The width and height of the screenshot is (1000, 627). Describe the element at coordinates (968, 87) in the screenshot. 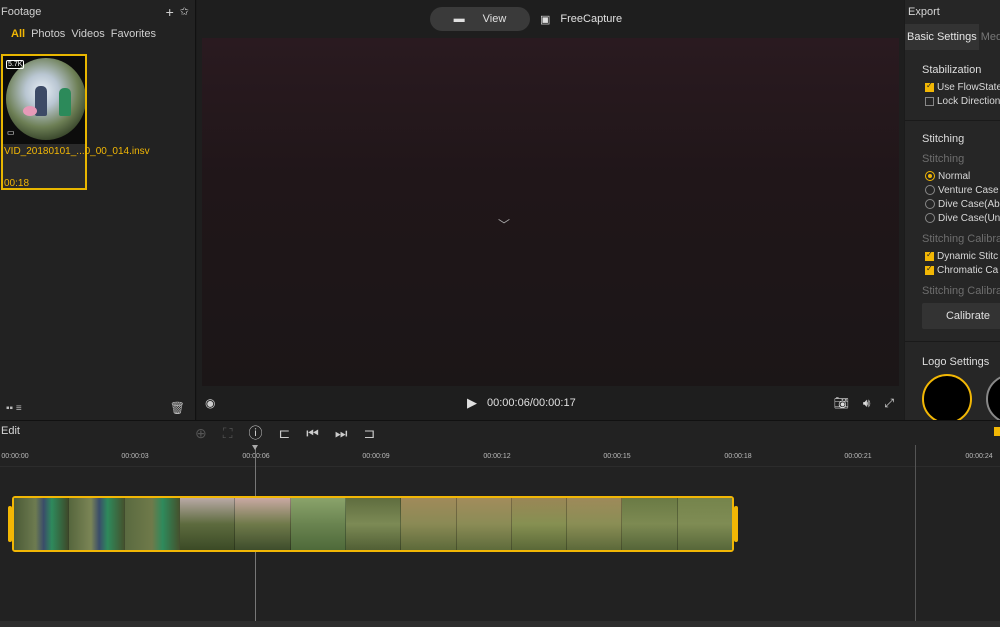

I see `use-flowstate-label: Use FlowState` at that location.